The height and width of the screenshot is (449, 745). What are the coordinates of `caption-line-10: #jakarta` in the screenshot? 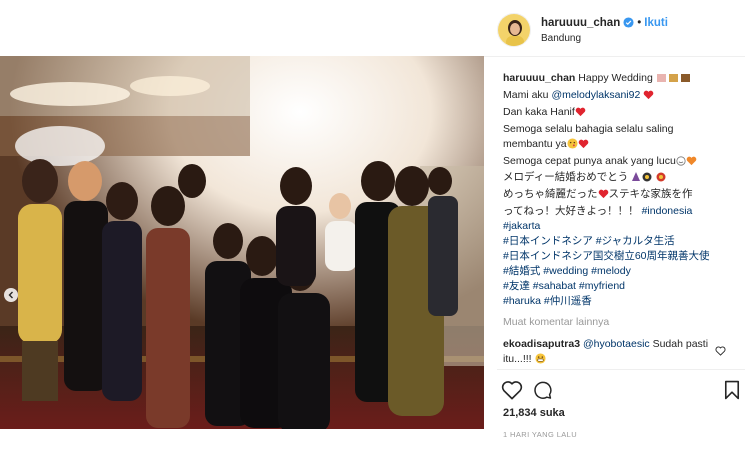 It's located at (620, 226).